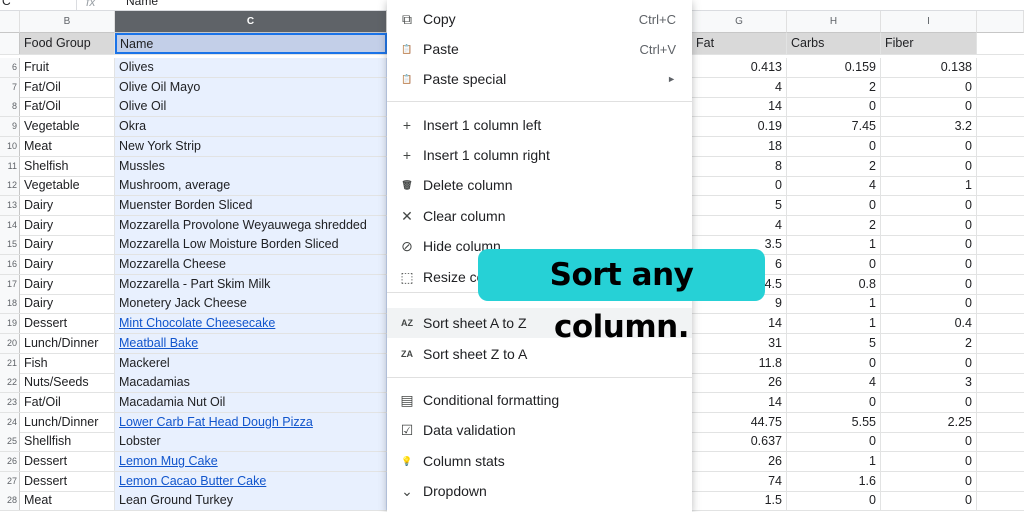  Describe the element at coordinates (251, 383) in the screenshot. I see `cell-name: Macadamias` at that location.